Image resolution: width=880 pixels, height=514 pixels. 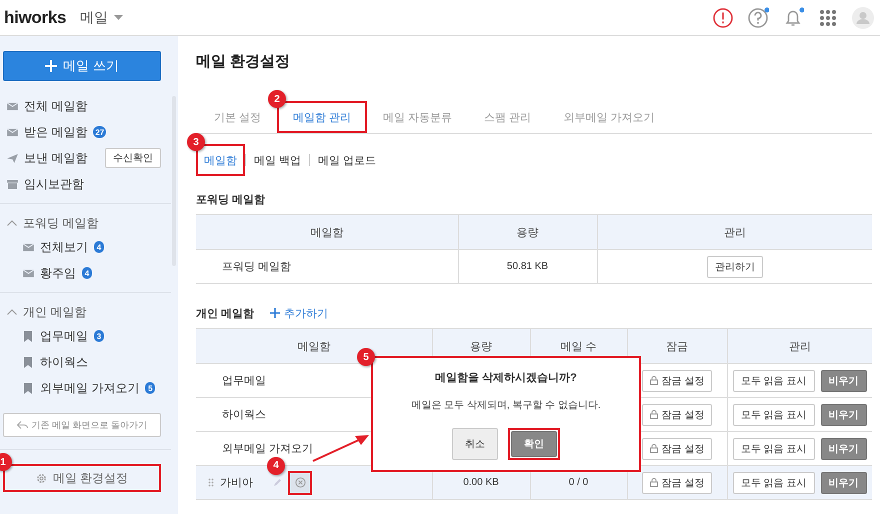 What do you see at coordinates (863, 17) in the screenshot?
I see `avatar-icon` at bounding box center [863, 17].